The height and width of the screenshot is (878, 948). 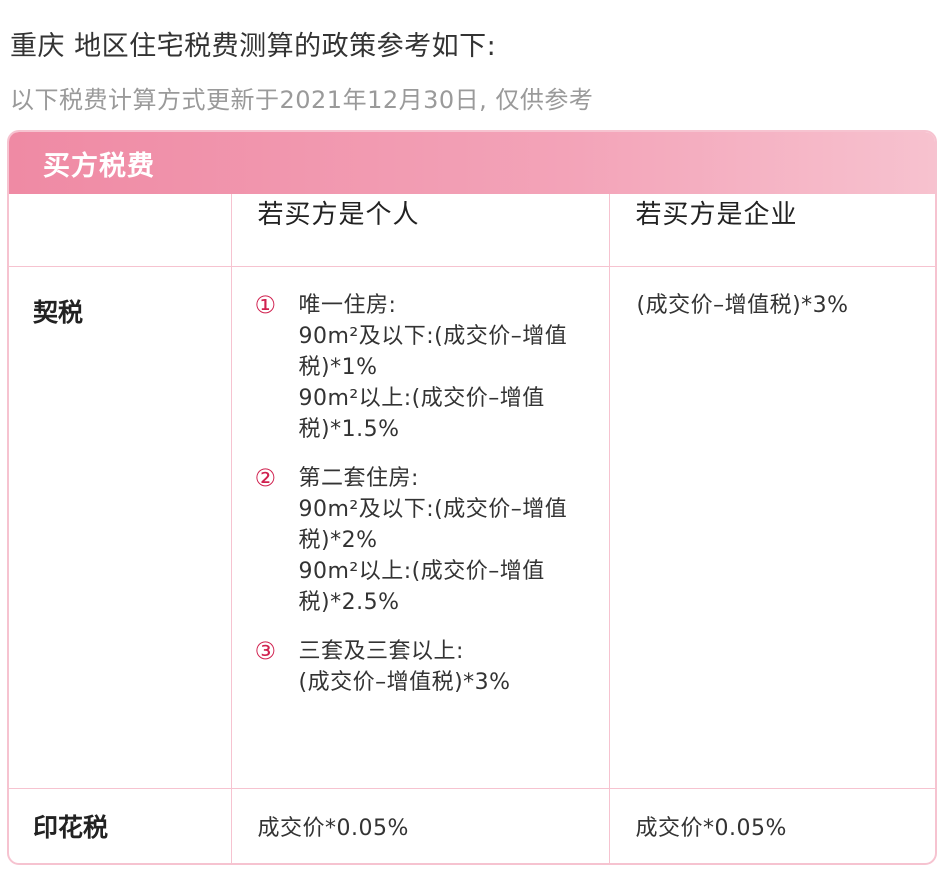 What do you see at coordinates (426, 667) in the screenshot?
I see `list-item: ③ 三套及三套以上: (成交价–增值税)*3%` at bounding box center [426, 667].